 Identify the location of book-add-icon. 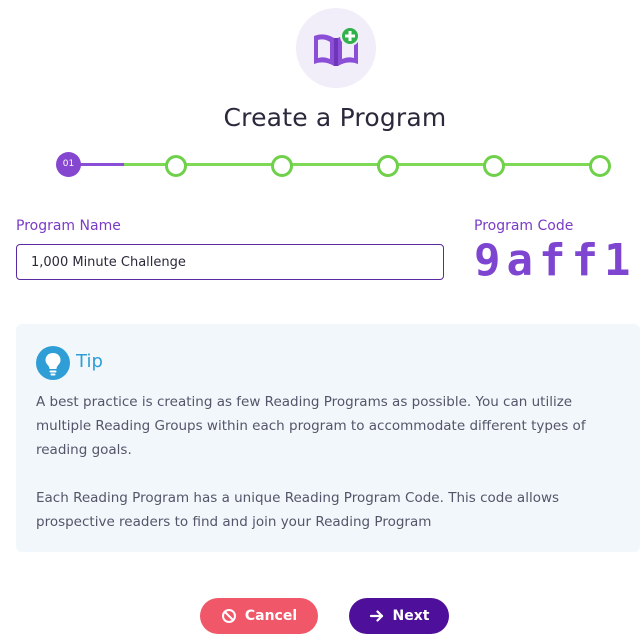
(337, 46).